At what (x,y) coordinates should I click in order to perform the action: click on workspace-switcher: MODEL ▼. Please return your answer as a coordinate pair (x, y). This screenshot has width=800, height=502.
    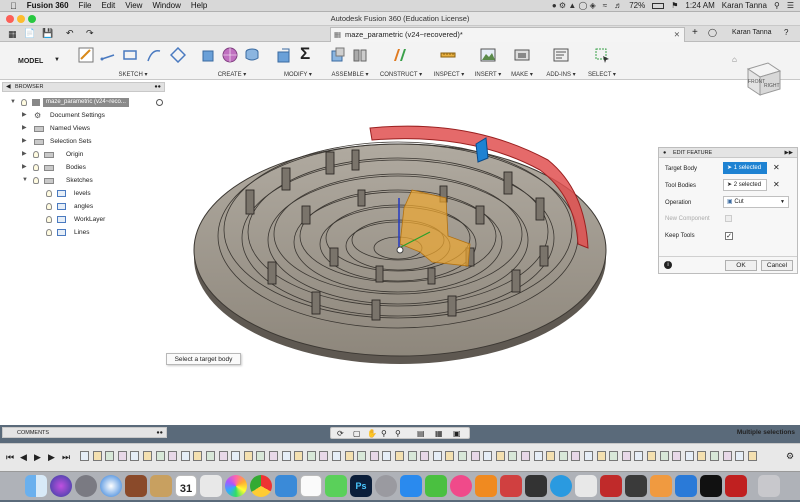
    Looking at the image, I should click on (40, 61).